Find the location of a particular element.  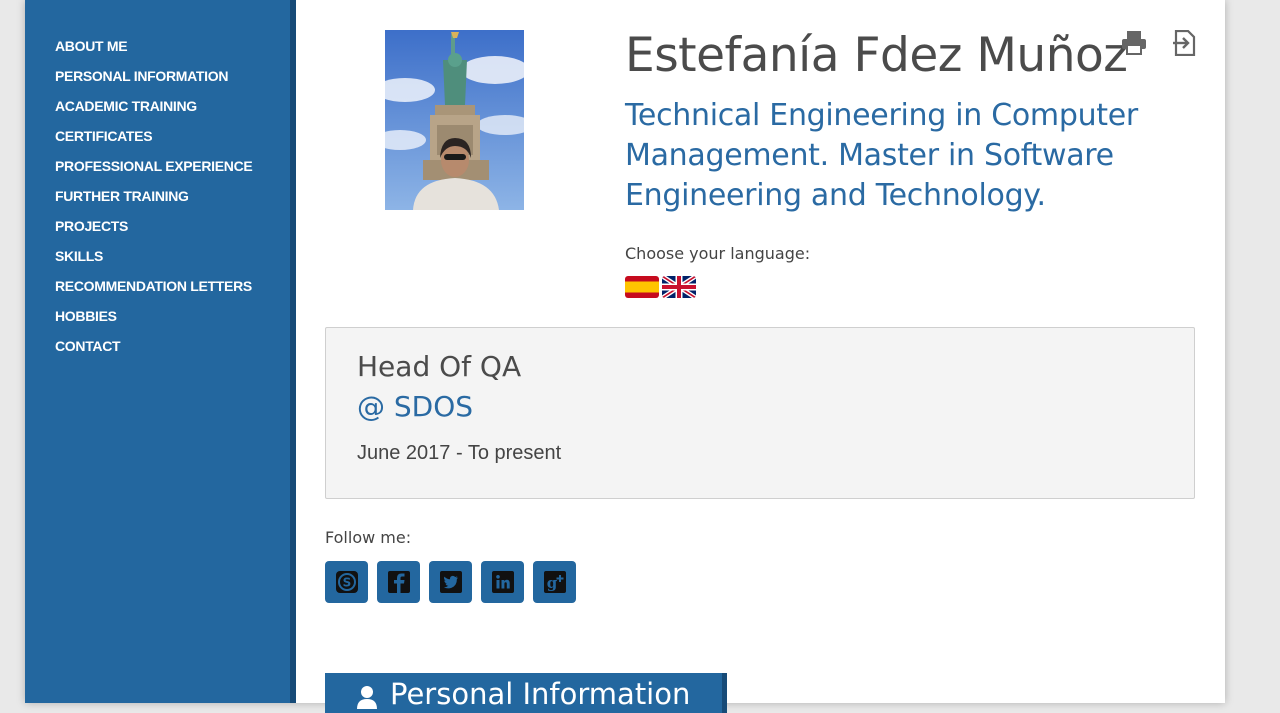

nav-item-further-training: FURTHER TRAINING is located at coordinates (153, 202).